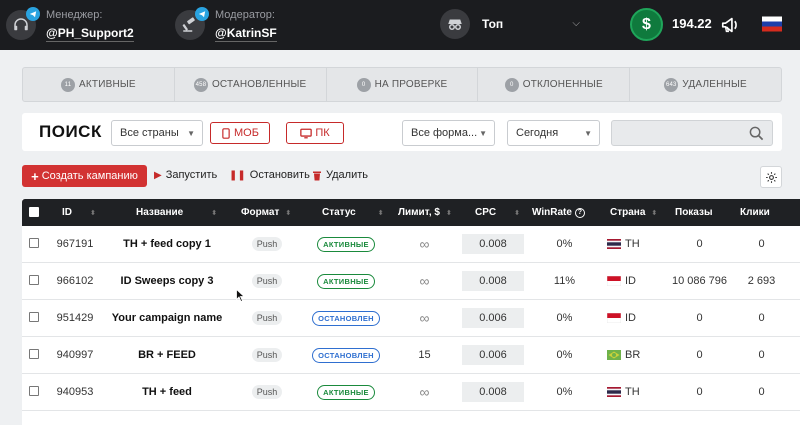 Image resolution: width=800 pixels, height=425 pixels. What do you see at coordinates (630, 281) in the screenshot?
I see `country-code: ID` at bounding box center [630, 281].